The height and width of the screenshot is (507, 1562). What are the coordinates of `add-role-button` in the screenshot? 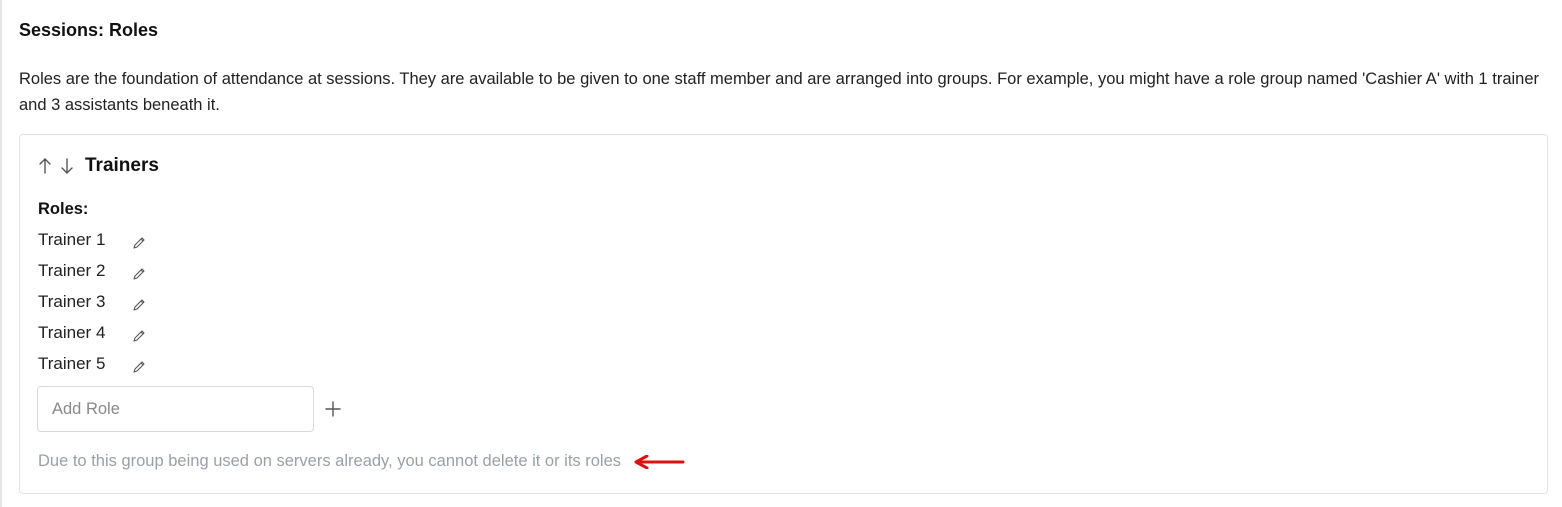 It's located at (333, 409).